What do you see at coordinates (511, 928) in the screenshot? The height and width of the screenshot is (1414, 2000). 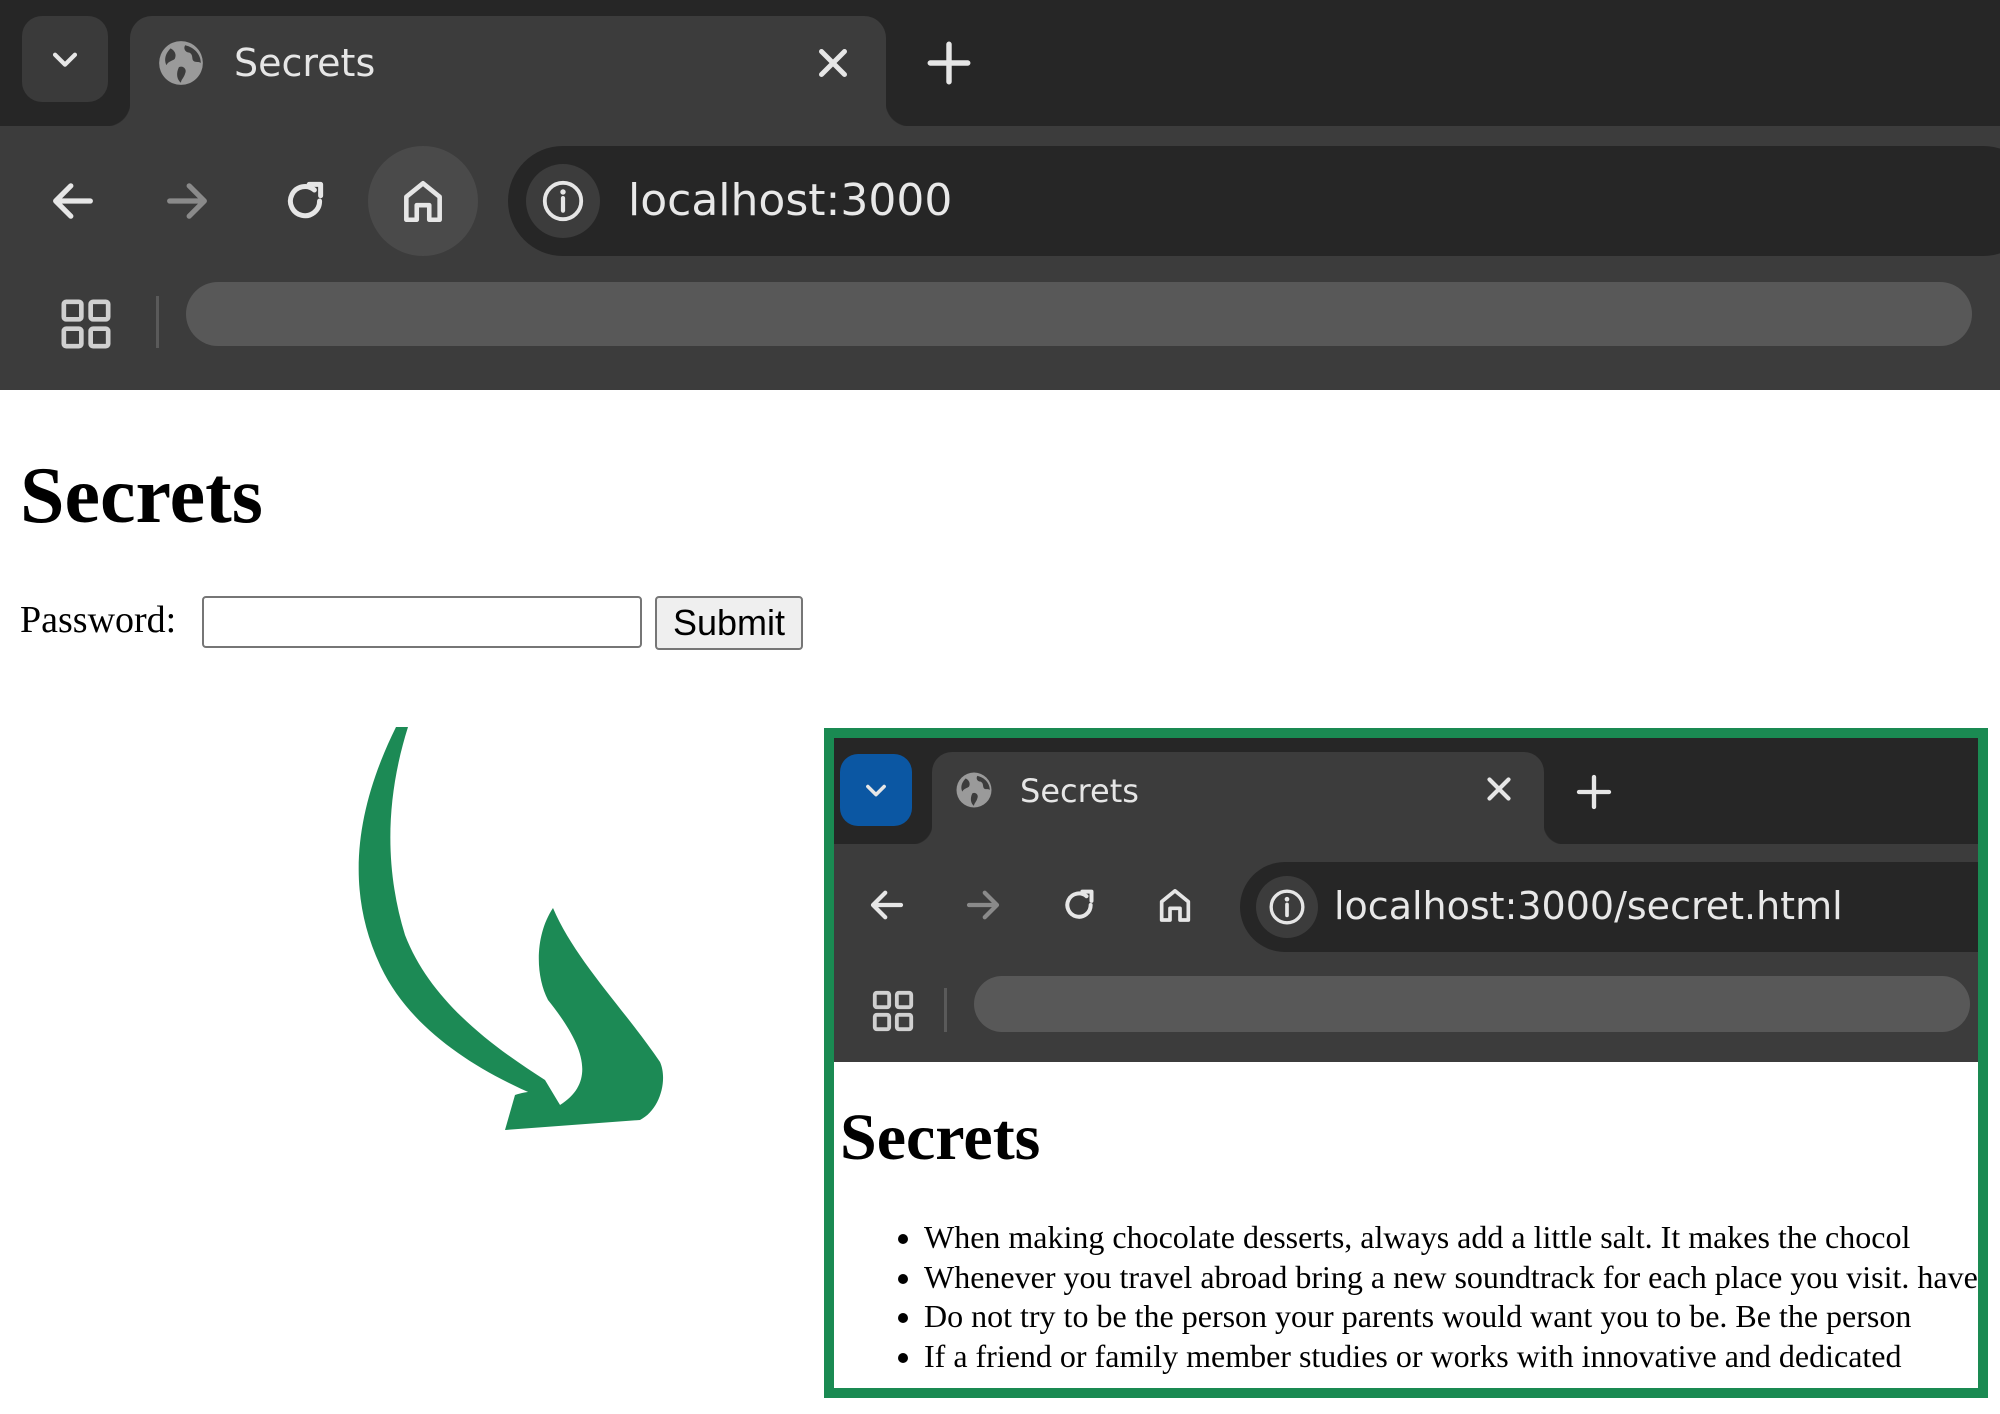 I see `curved-arrow-icon` at bounding box center [511, 928].